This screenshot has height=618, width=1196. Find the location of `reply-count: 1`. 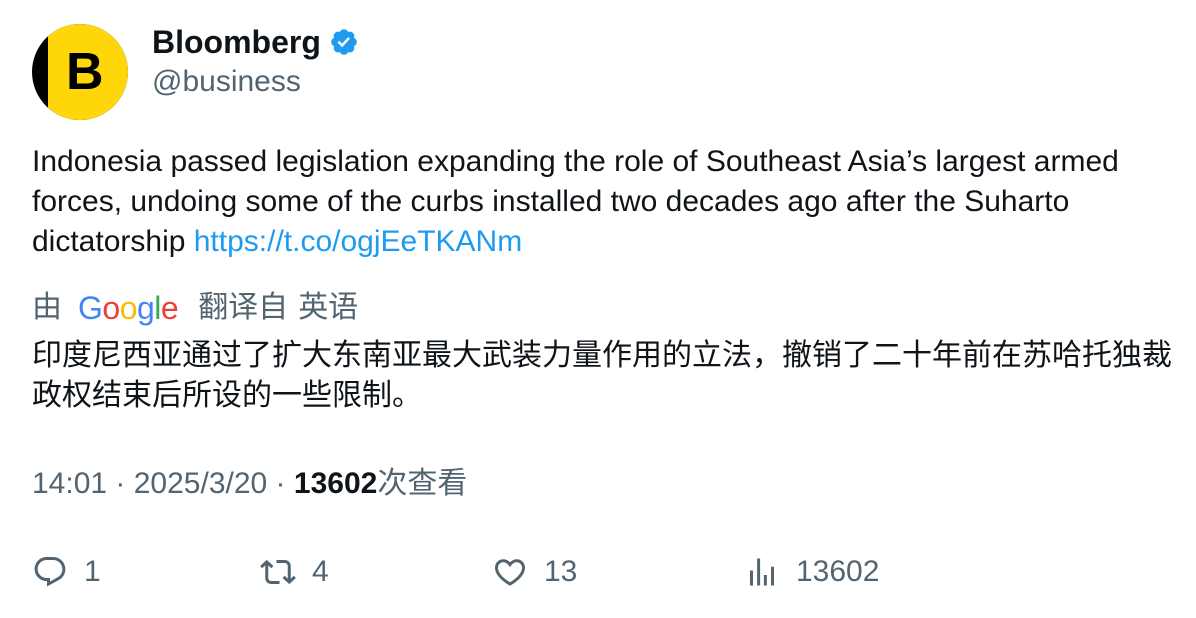

reply-count: 1 is located at coordinates (92, 571).